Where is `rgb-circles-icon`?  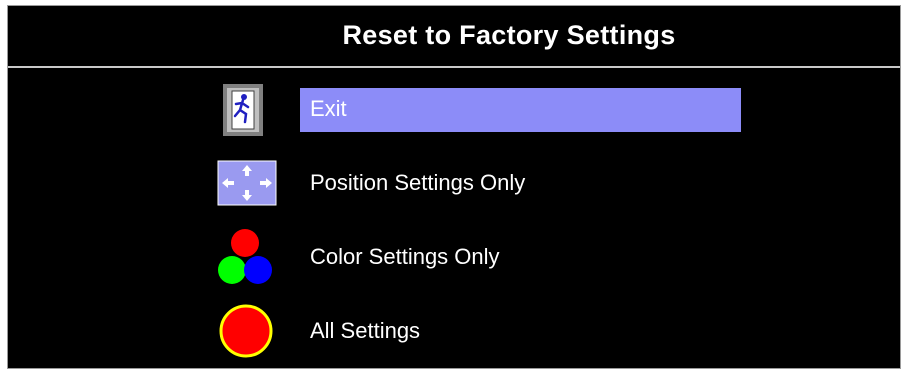
rgb-circles-icon is located at coordinates (243, 258).